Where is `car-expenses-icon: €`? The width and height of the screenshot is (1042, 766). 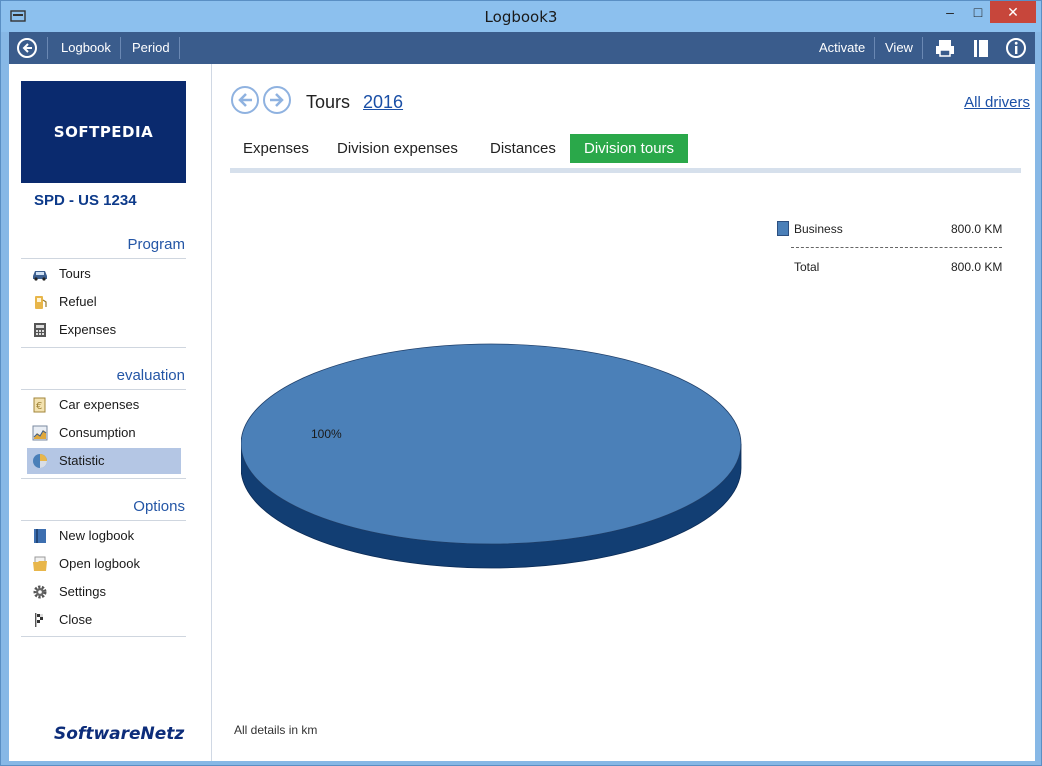
car-expenses-icon: € is located at coordinates (39, 405).